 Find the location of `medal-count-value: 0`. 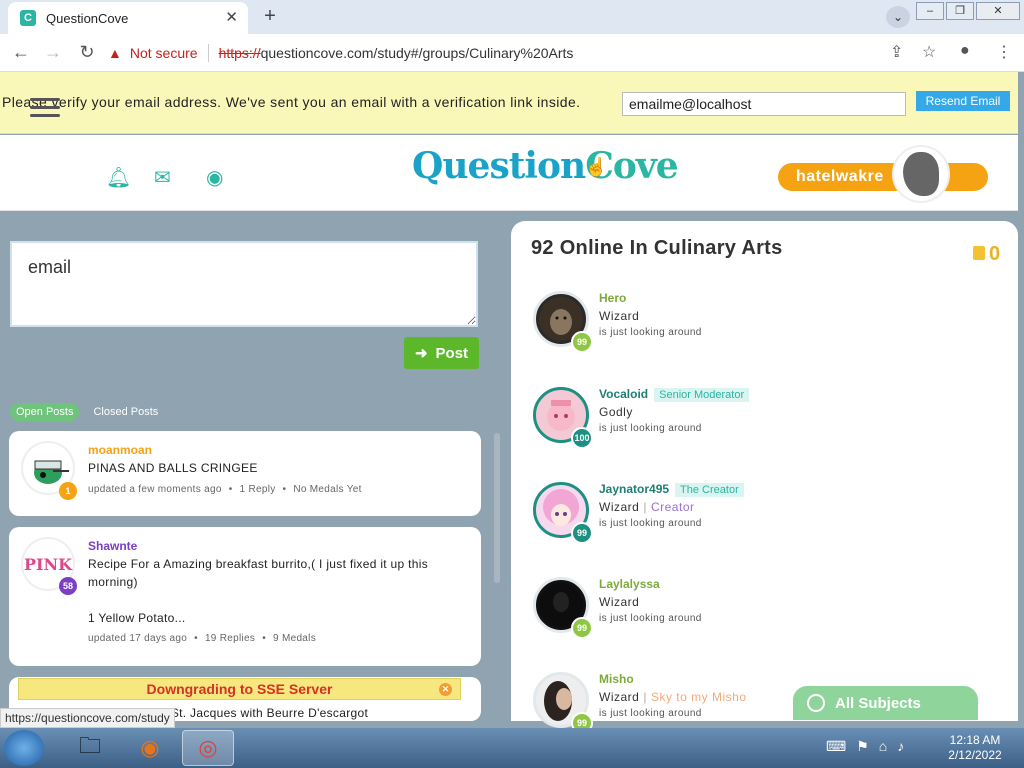

medal-count-value: 0 is located at coordinates (995, 254).